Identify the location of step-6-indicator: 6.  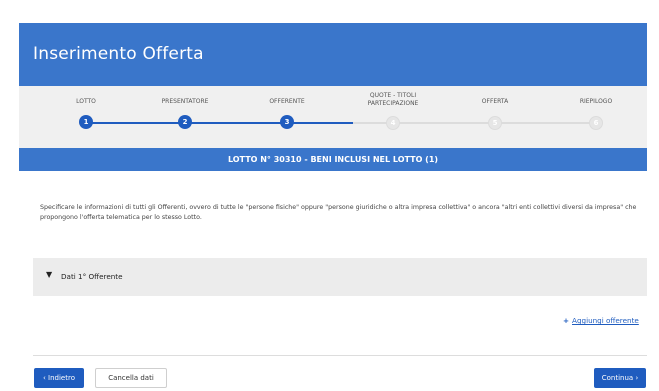
(596, 123).